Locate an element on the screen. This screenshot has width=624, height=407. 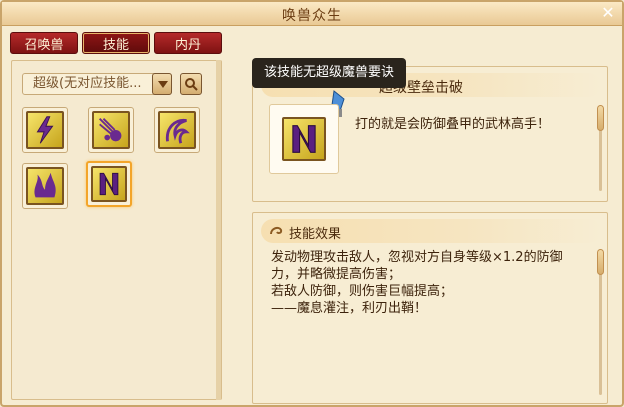
tab-inner-core: 内丹 is located at coordinates (188, 43).